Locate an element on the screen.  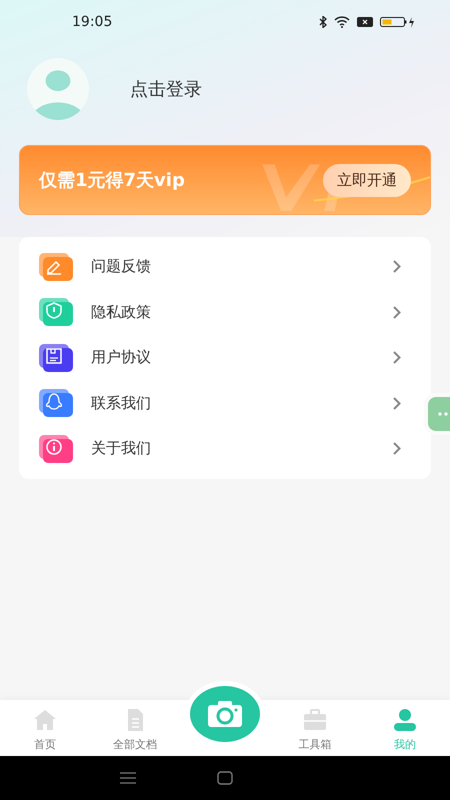
house-icon is located at coordinates (45, 720).